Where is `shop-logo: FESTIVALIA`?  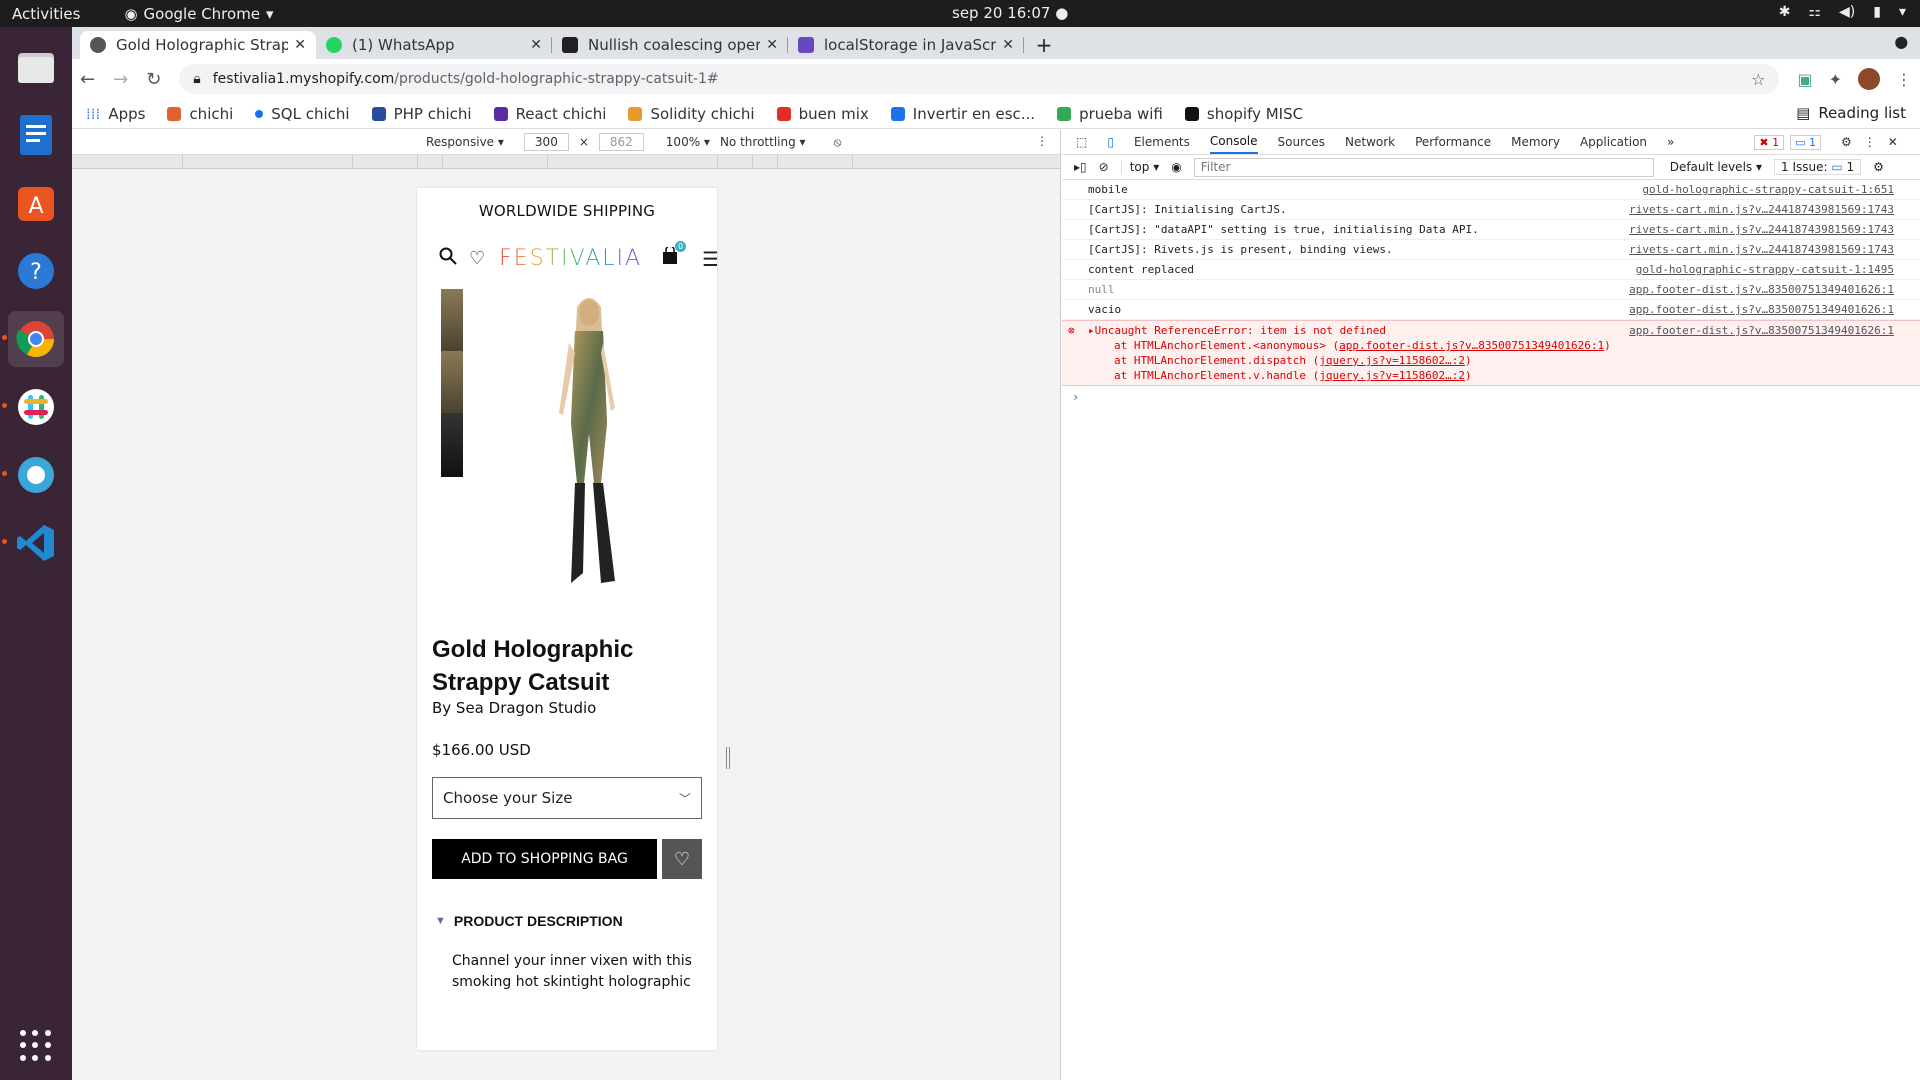 shop-logo: FESTIVALIA is located at coordinates (570, 258).